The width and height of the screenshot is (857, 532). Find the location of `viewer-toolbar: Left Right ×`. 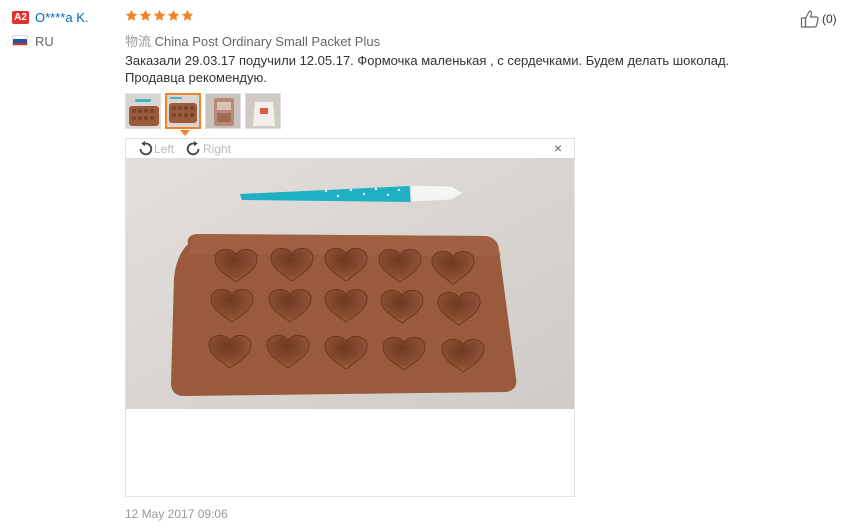

viewer-toolbar: Left Right × is located at coordinates (350, 148).